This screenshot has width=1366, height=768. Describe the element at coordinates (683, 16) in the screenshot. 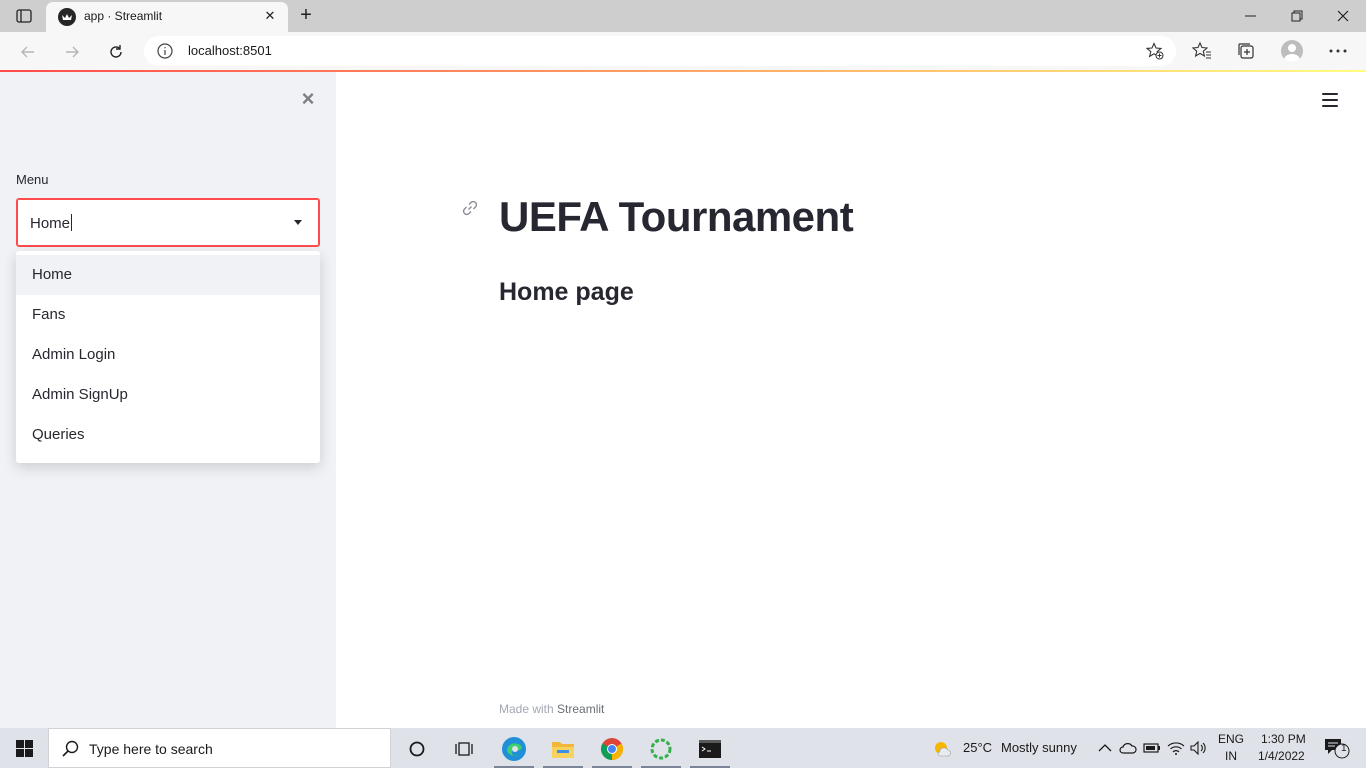

I see `browser-tab-bar: app · Streamlit ✕ +` at that location.